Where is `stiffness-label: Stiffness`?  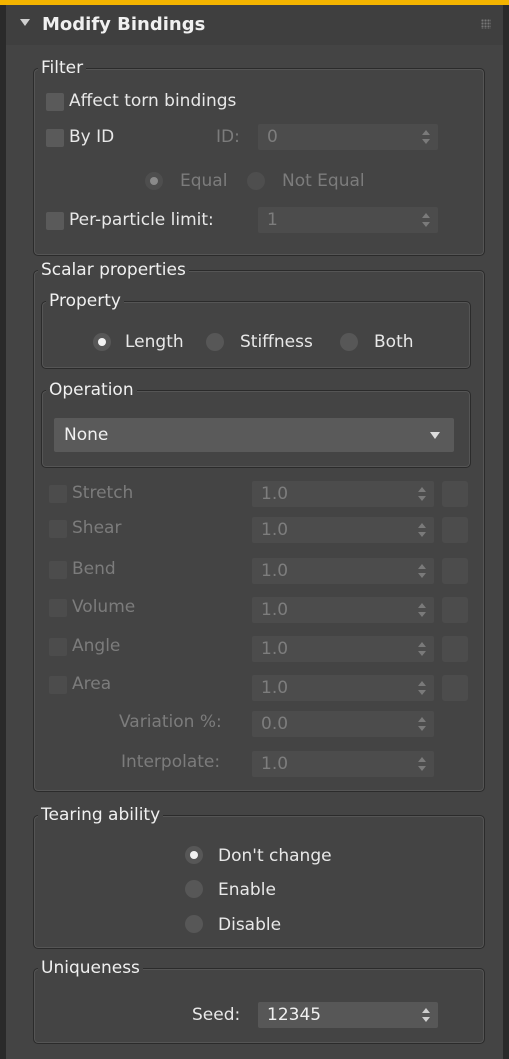
stiffness-label: Stiffness is located at coordinates (276, 342).